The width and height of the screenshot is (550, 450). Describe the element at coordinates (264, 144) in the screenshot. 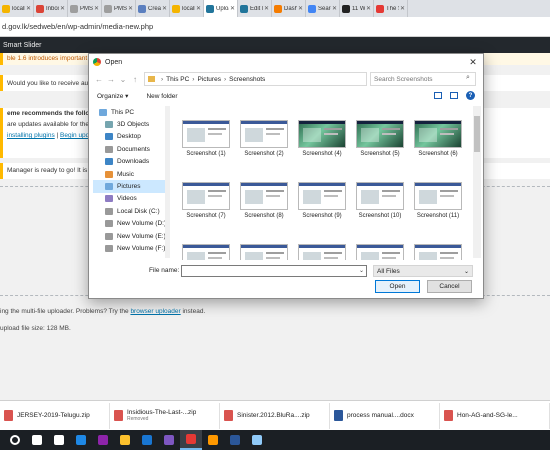

I see `file-item: Screenshot (2)` at that location.